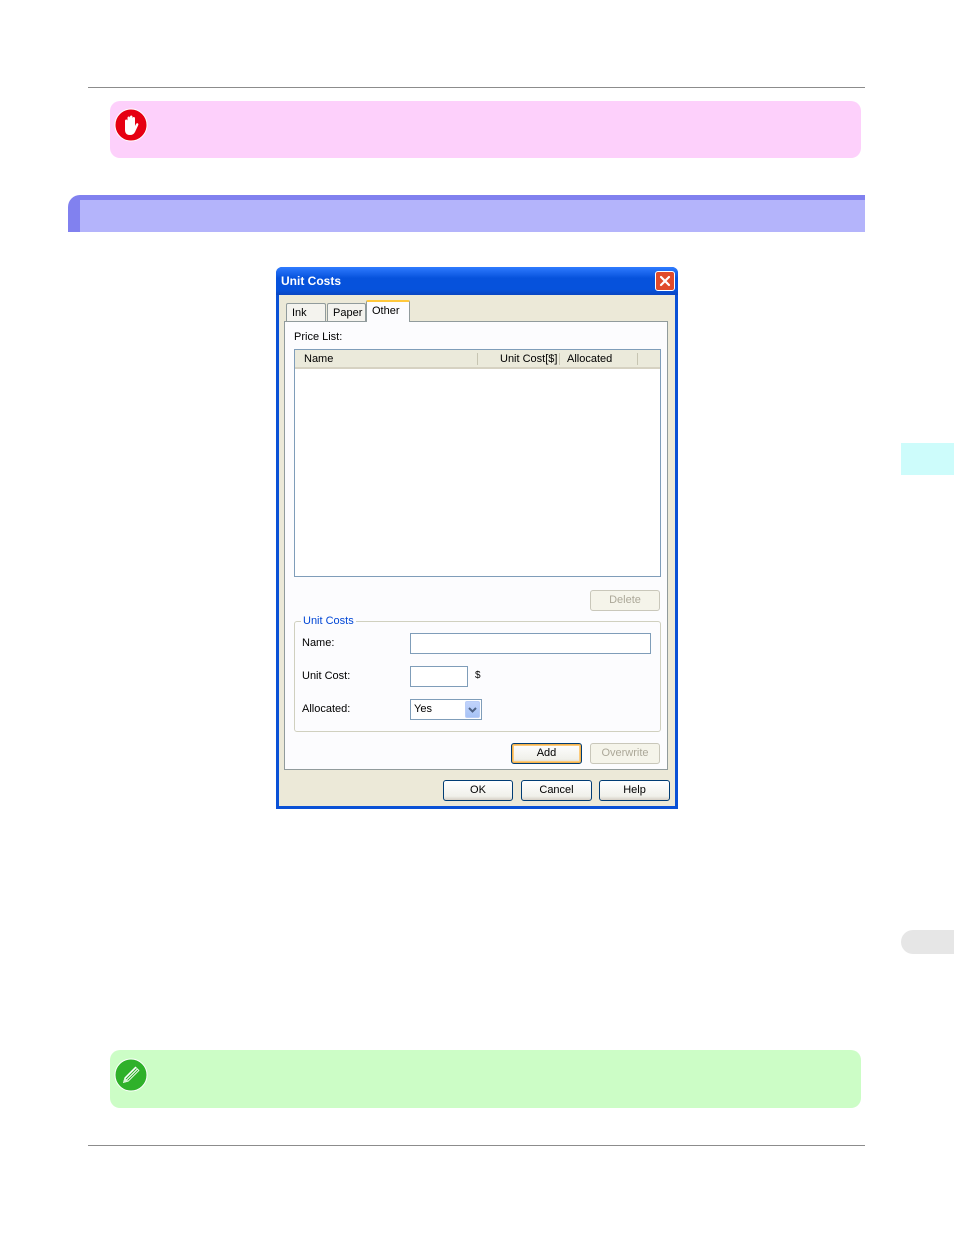 The height and width of the screenshot is (1235, 954). I want to click on group-title: Unit Costs, so click(328, 621).